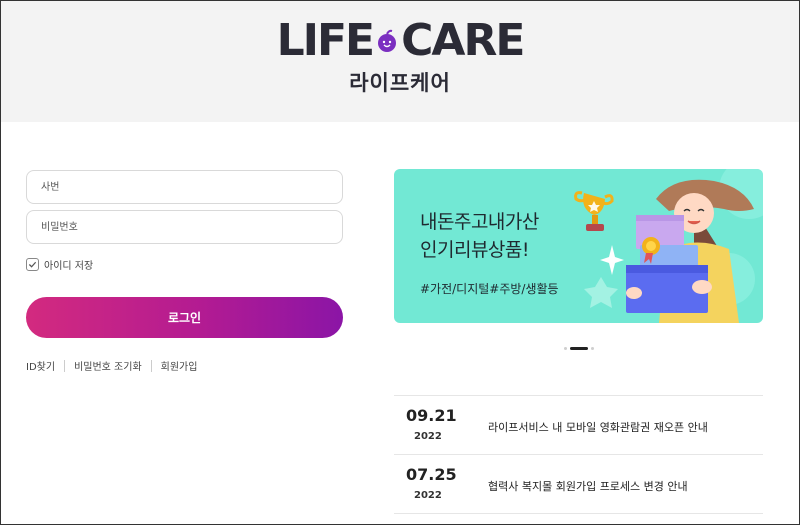  What do you see at coordinates (578, 246) in the screenshot?
I see `promo-banner: 내돈주고내가산 인기리뷰상품! #가전/디지털#주방/생활등` at bounding box center [578, 246].